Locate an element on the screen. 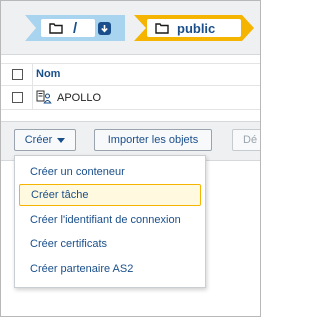 The width and height of the screenshot is (320, 317). objects-table: Nom APOLLO is located at coordinates (130, 86).